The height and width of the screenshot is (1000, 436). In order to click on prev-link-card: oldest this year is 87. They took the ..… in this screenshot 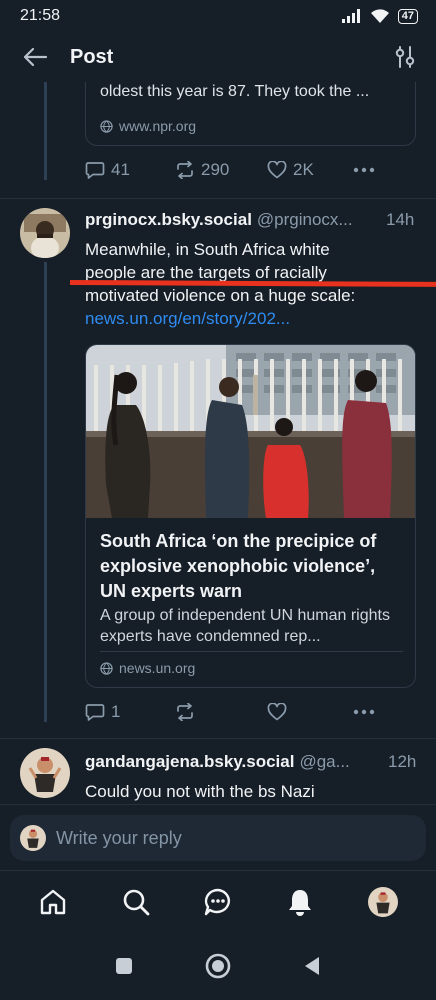, I will do `click(250, 114)`.